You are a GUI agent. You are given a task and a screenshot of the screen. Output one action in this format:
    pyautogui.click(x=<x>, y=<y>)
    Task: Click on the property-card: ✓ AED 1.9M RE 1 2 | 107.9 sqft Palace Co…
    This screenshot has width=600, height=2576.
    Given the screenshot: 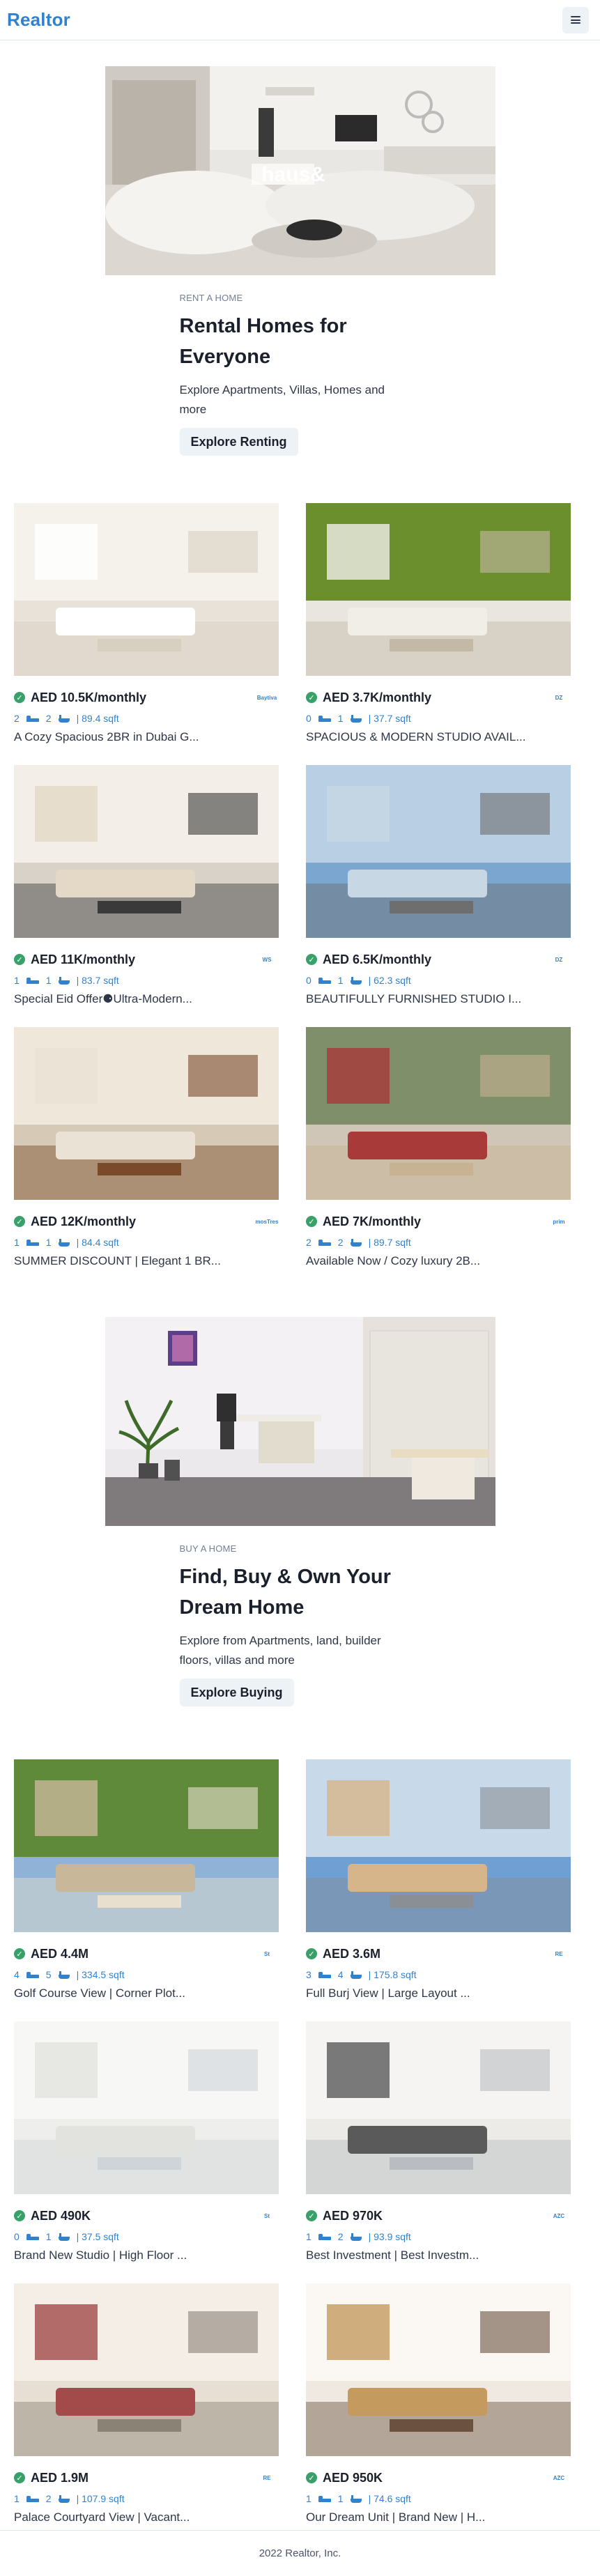 What is the action you would take?
    pyautogui.click(x=147, y=2403)
    